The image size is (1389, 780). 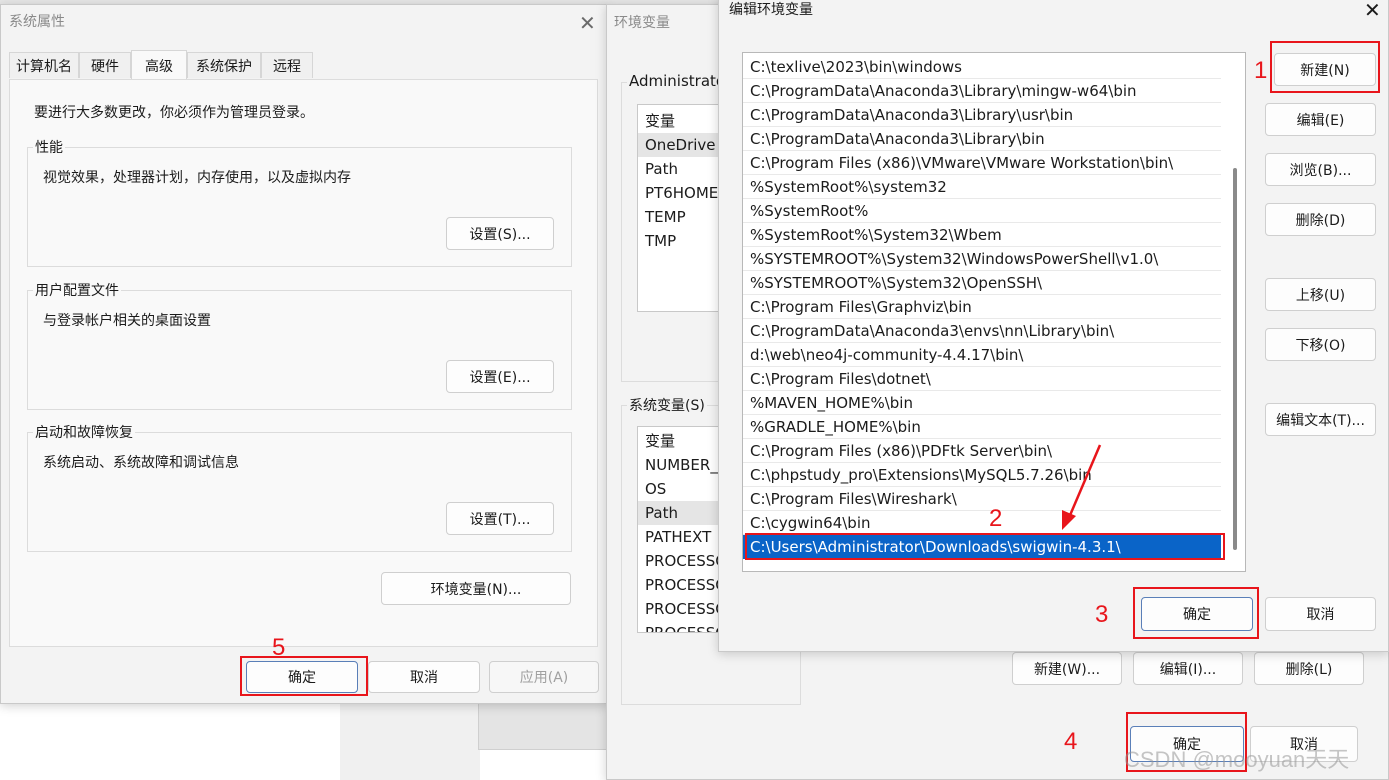 What do you see at coordinates (159, 65) in the screenshot?
I see `tab-advanced: 高级` at bounding box center [159, 65].